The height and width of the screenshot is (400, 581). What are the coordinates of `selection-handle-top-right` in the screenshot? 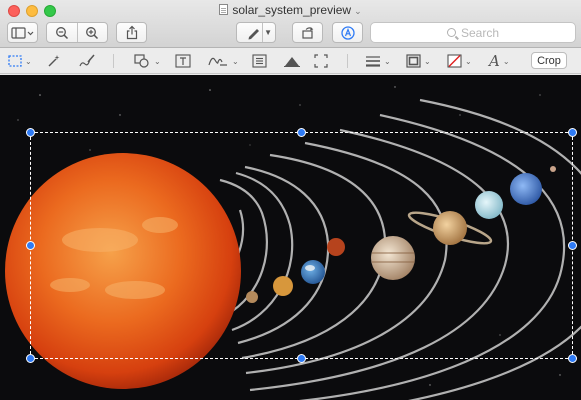 It's located at (572, 132).